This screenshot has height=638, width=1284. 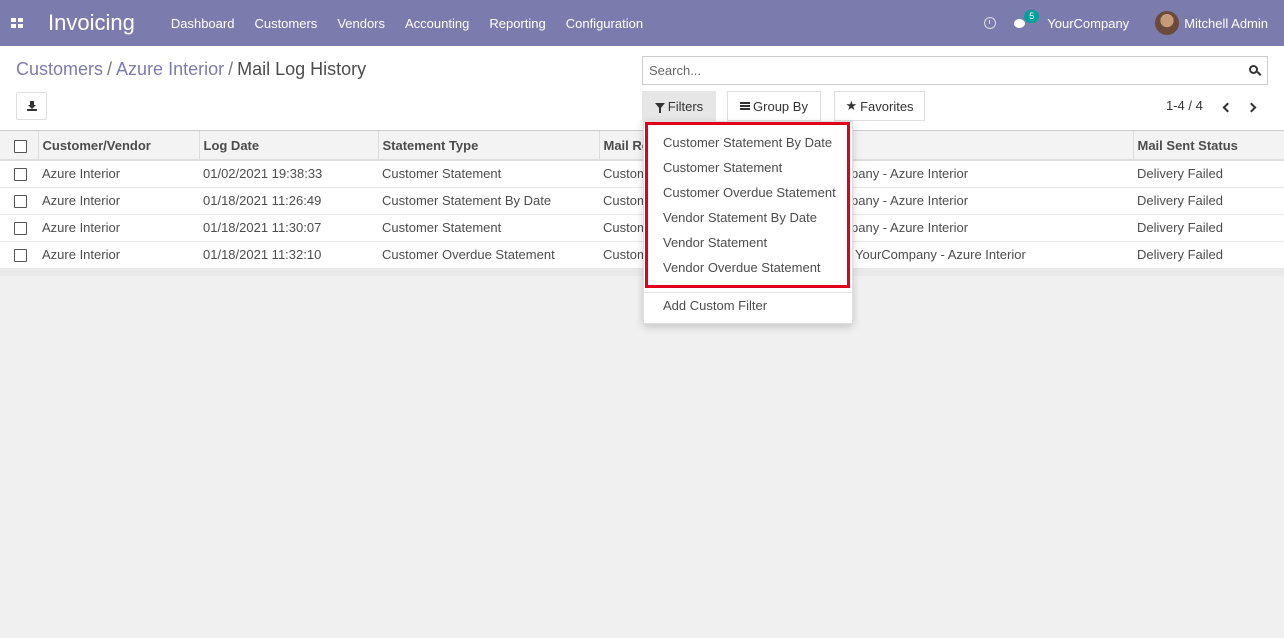 What do you see at coordinates (288, 201) in the screenshot?
I see `cell-log-date: 01/18/2021 11:26:49` at bounding box center [288, 201].